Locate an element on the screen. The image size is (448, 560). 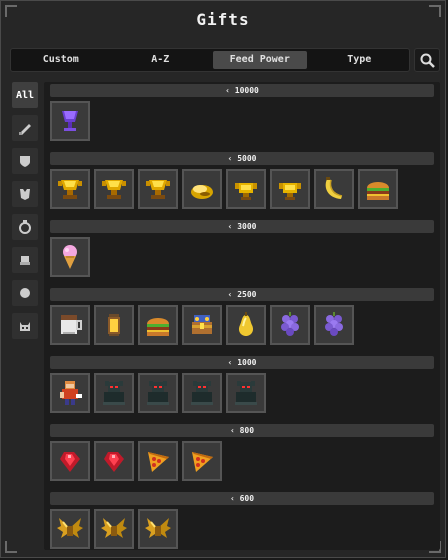
mug-icon is located at coordinates (70, 325).